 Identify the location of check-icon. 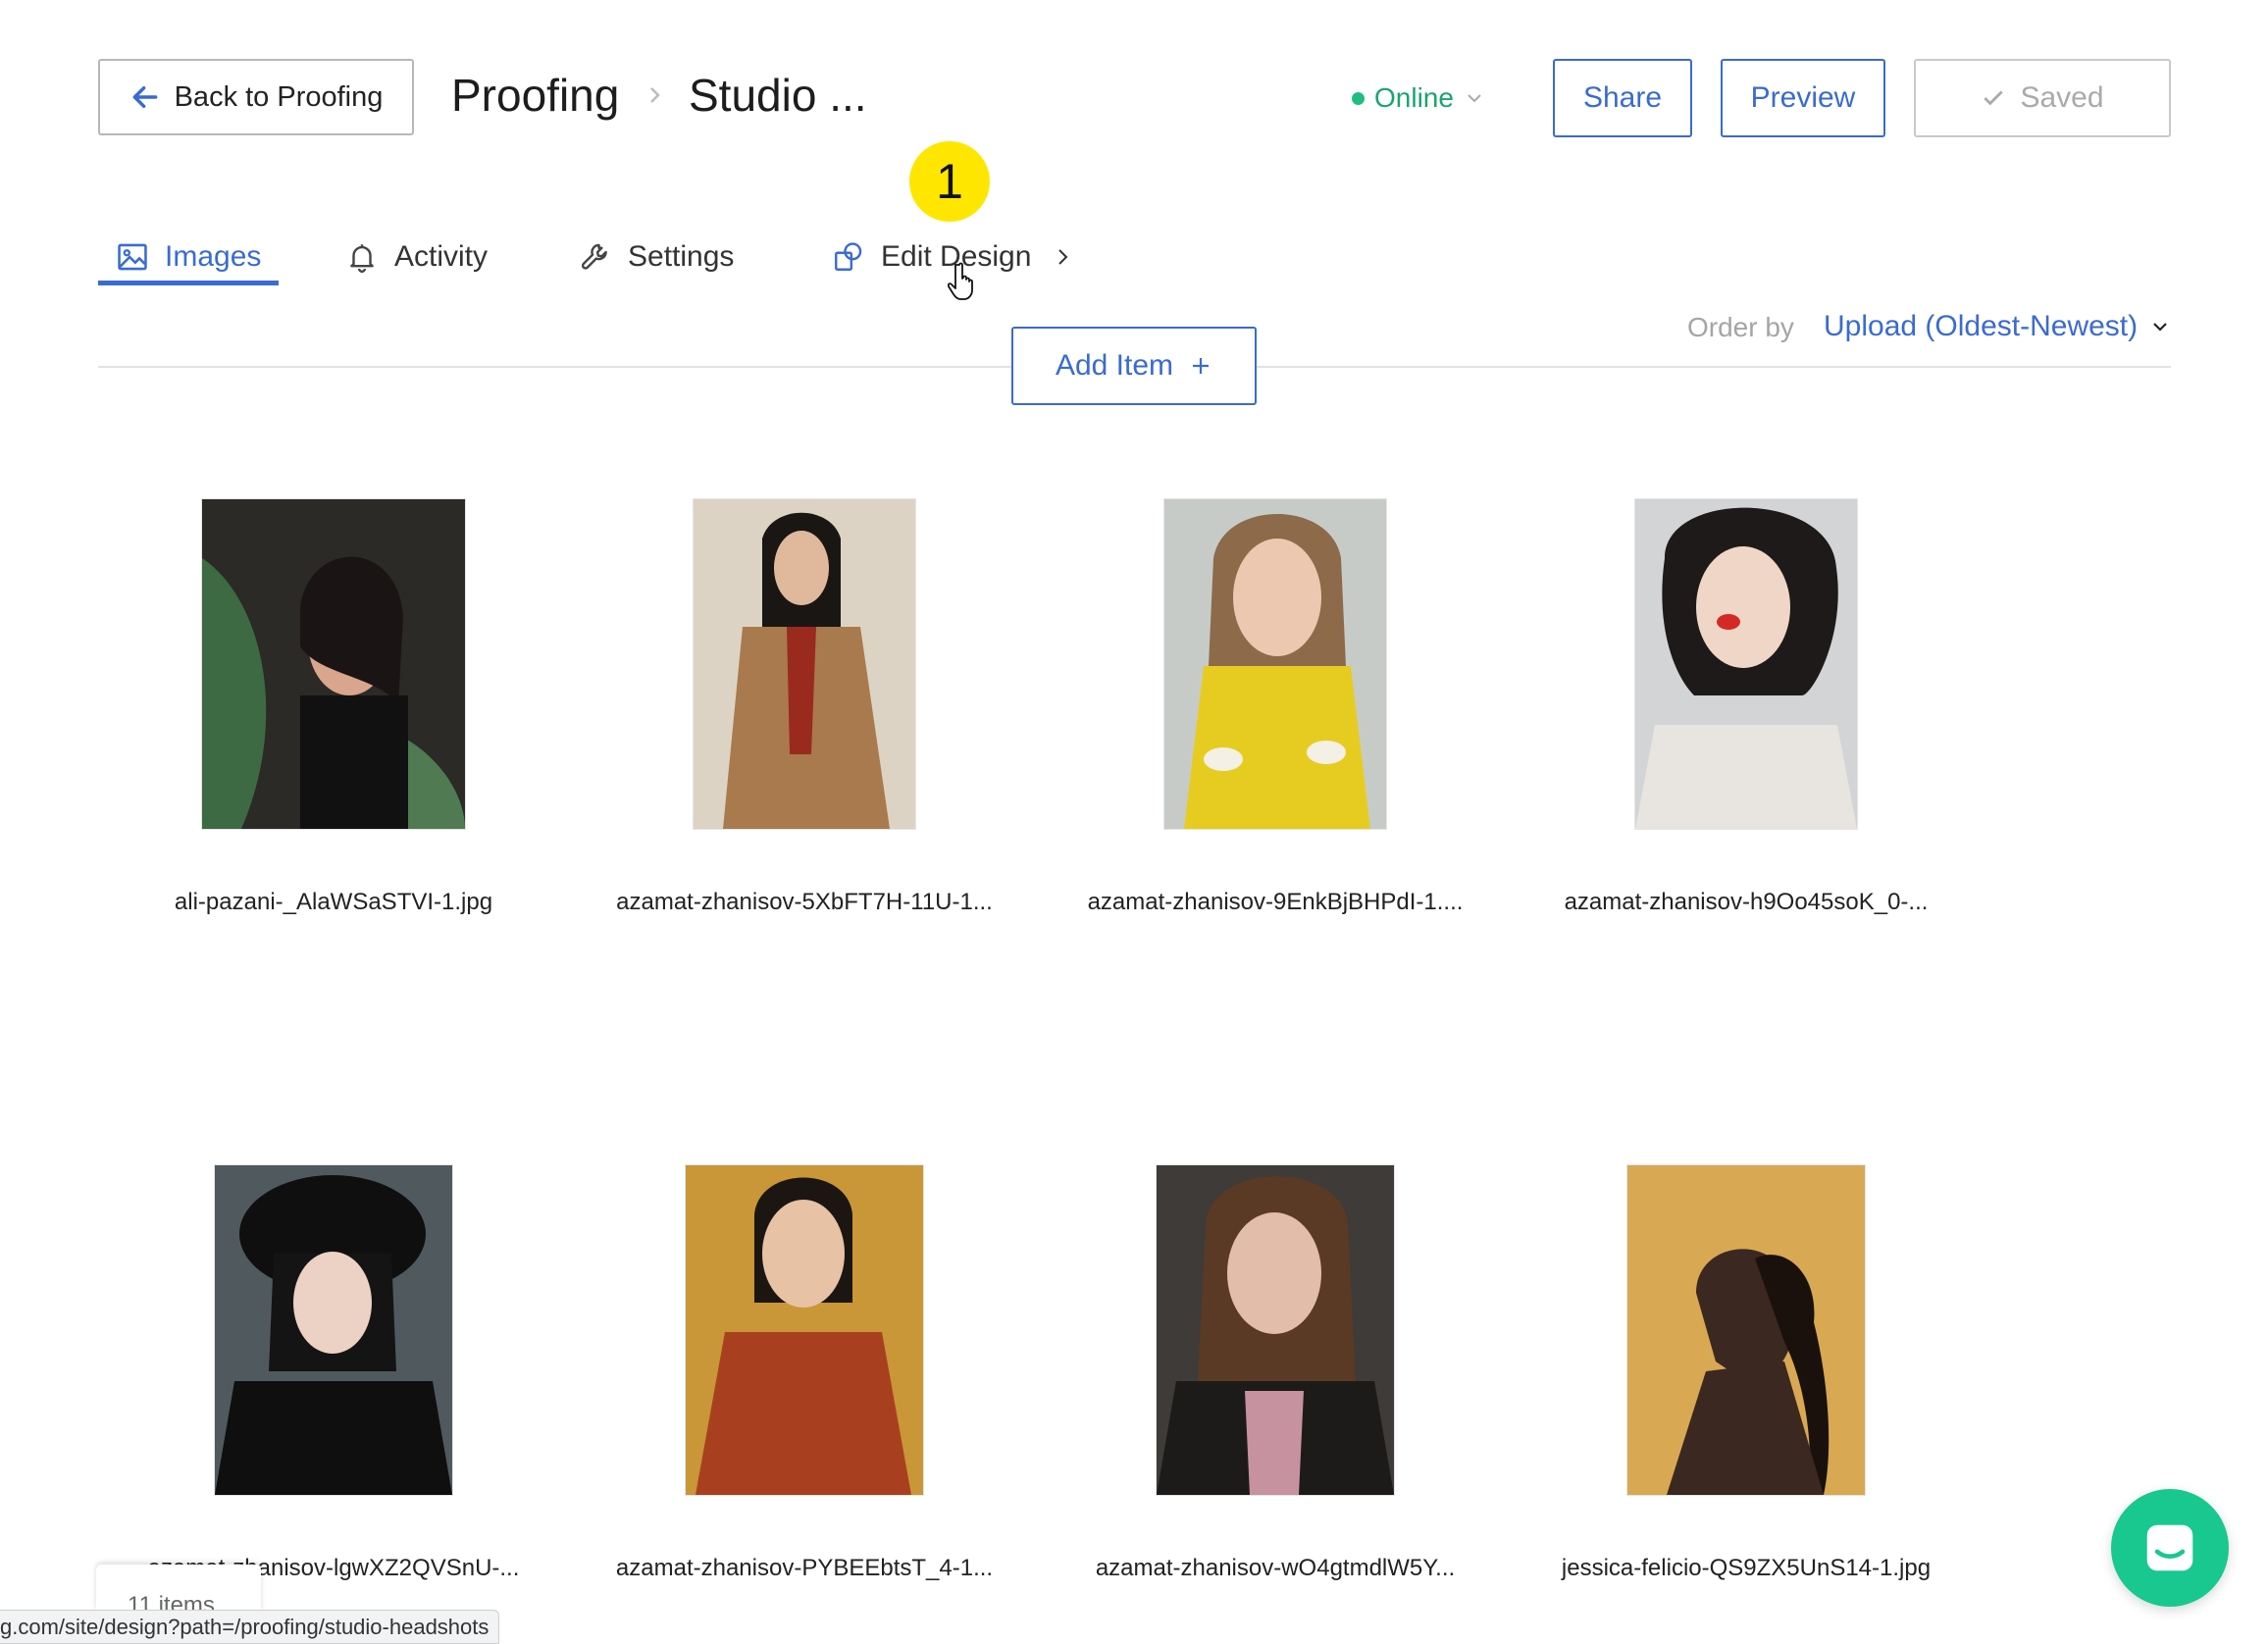
(1994, 98).